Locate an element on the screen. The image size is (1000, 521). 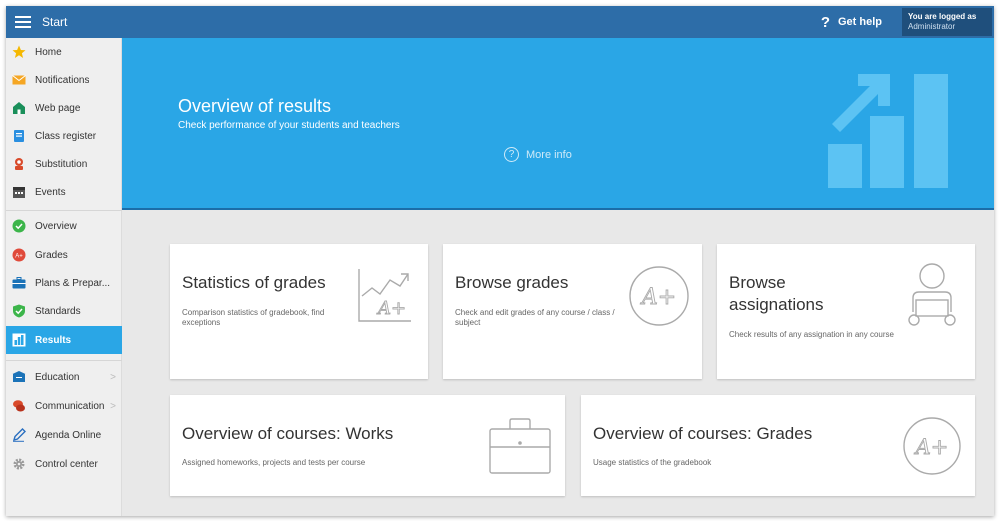
more-info-label: More info is located at coordinates (549, 154).